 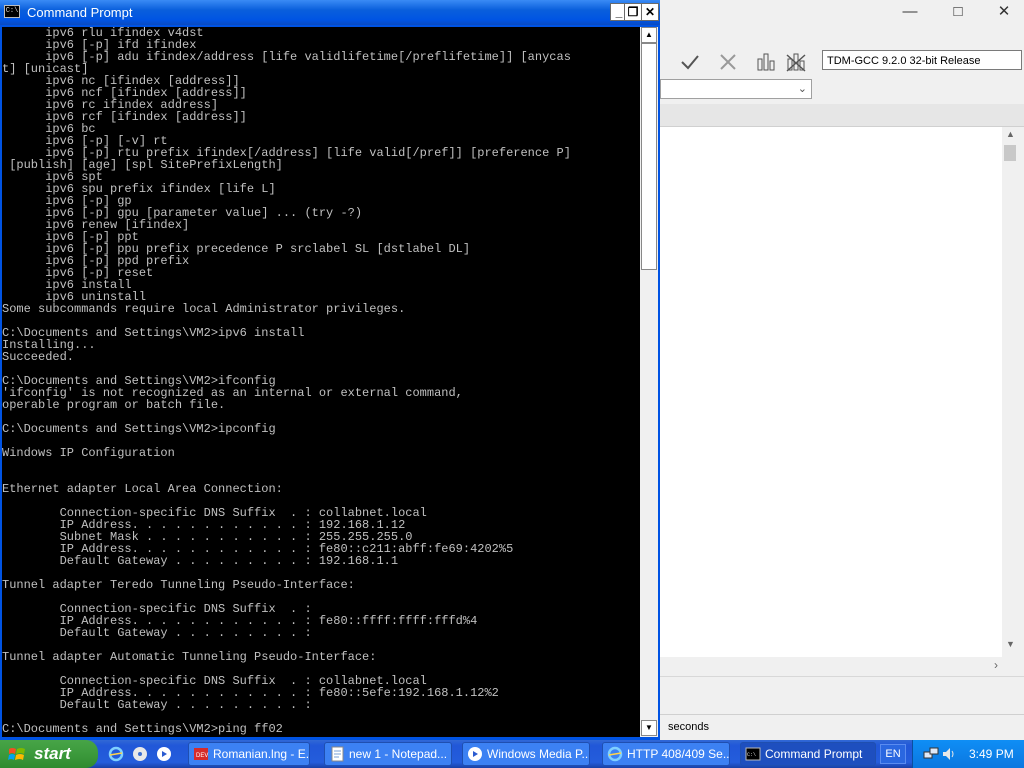 What do you see at coordinates (802, 89) in the screenshot?
I see `chevron-down-icon: ⌄` at bounding box center [802, 89].